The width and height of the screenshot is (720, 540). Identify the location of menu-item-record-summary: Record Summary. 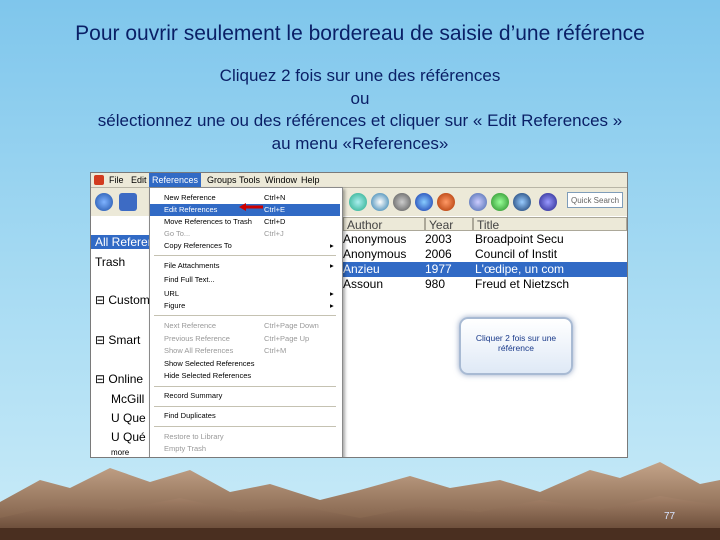
(245, 396).